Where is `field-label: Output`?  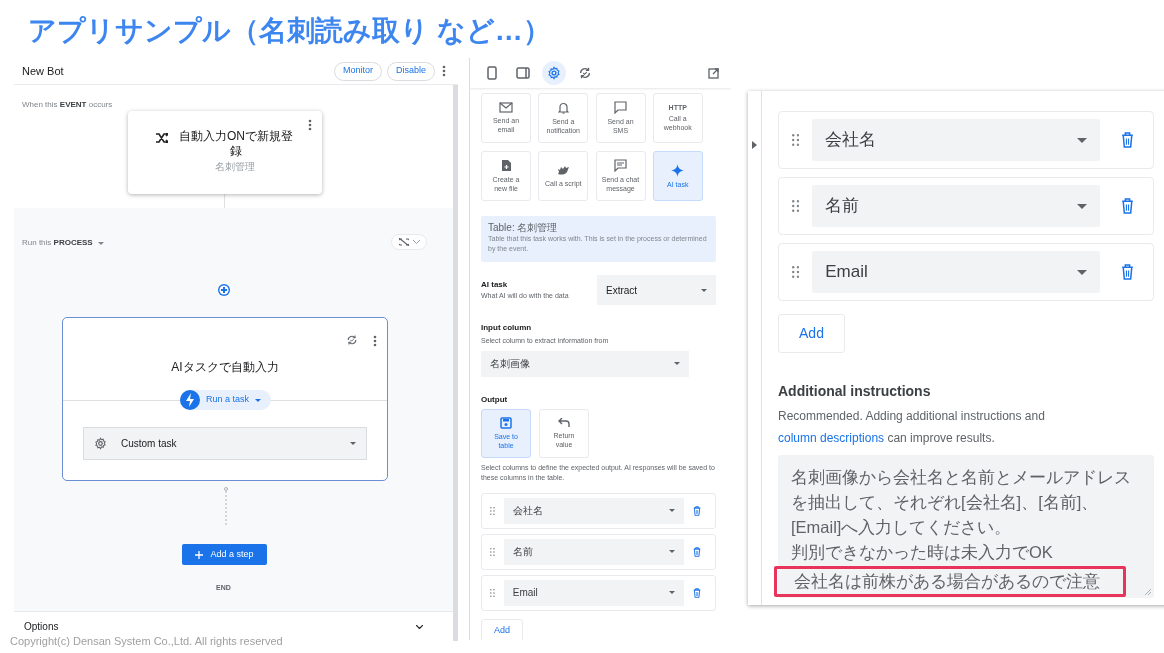 field-label: Output is located at coordinates (495, 399).